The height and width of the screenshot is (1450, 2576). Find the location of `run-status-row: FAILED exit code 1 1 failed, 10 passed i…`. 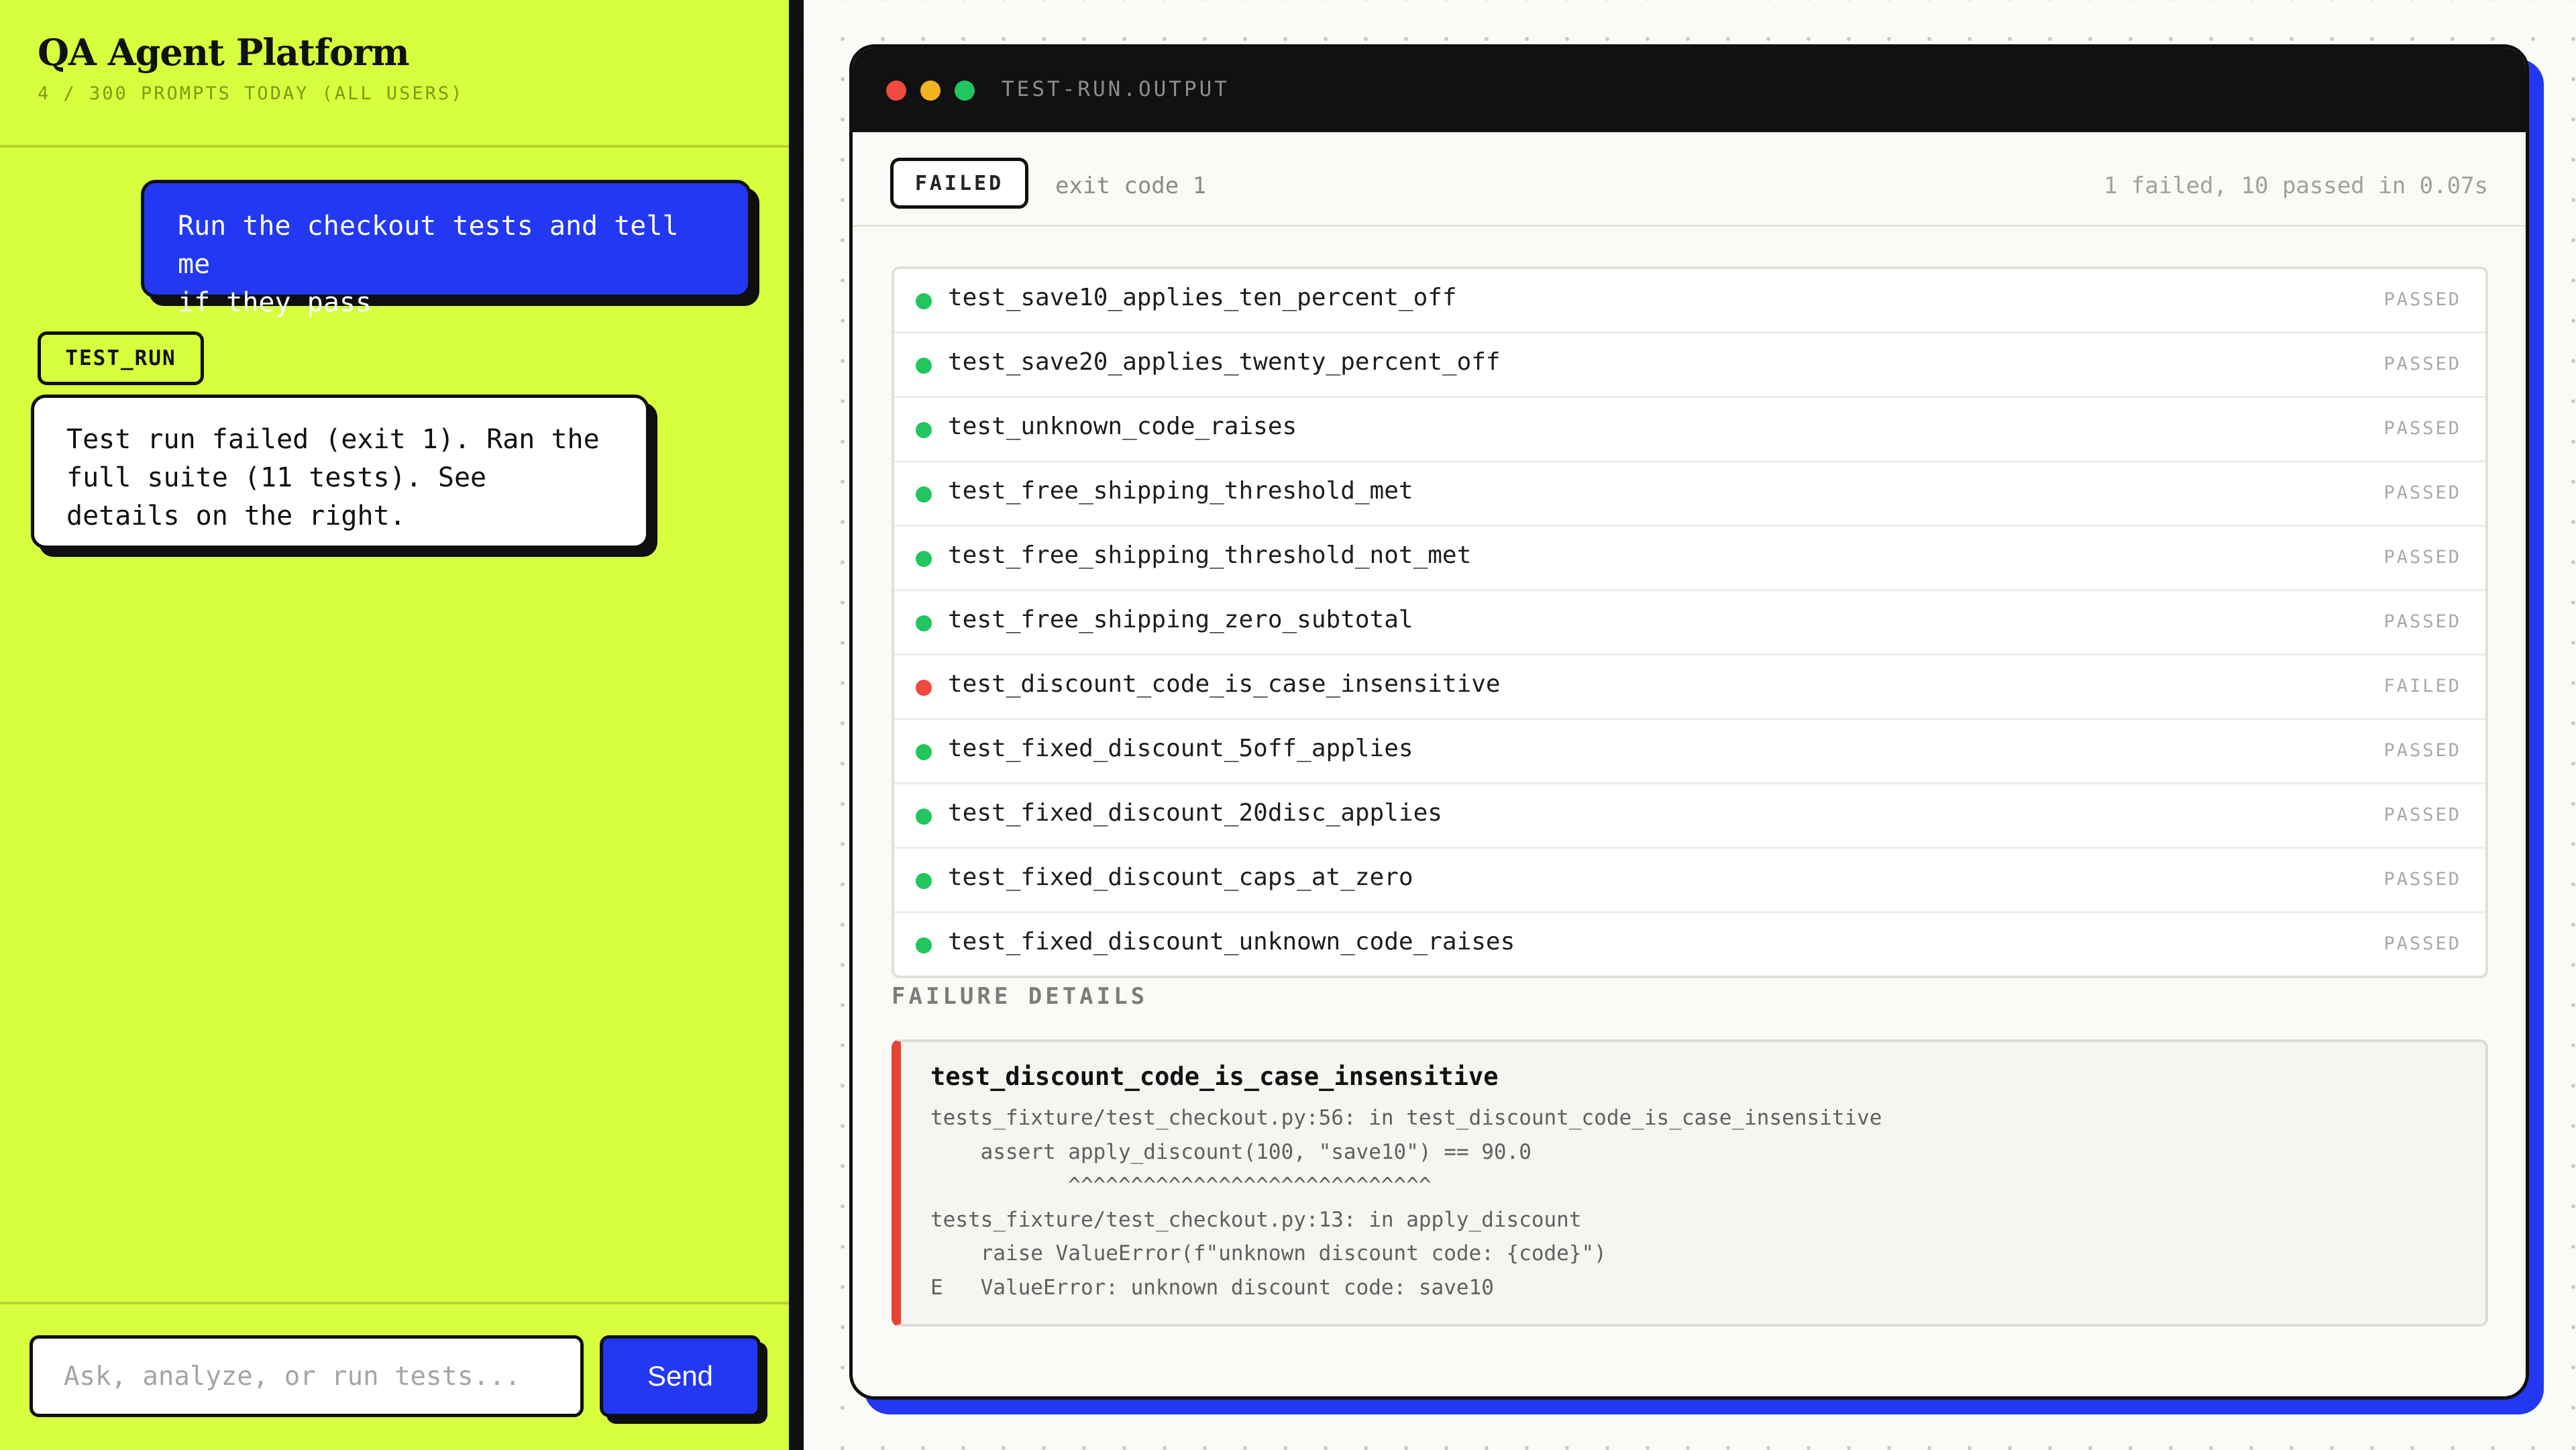

run-status-row: FAILED exit code 1 1 failed, 10 passed i… is located at coordinates (1689, 178).